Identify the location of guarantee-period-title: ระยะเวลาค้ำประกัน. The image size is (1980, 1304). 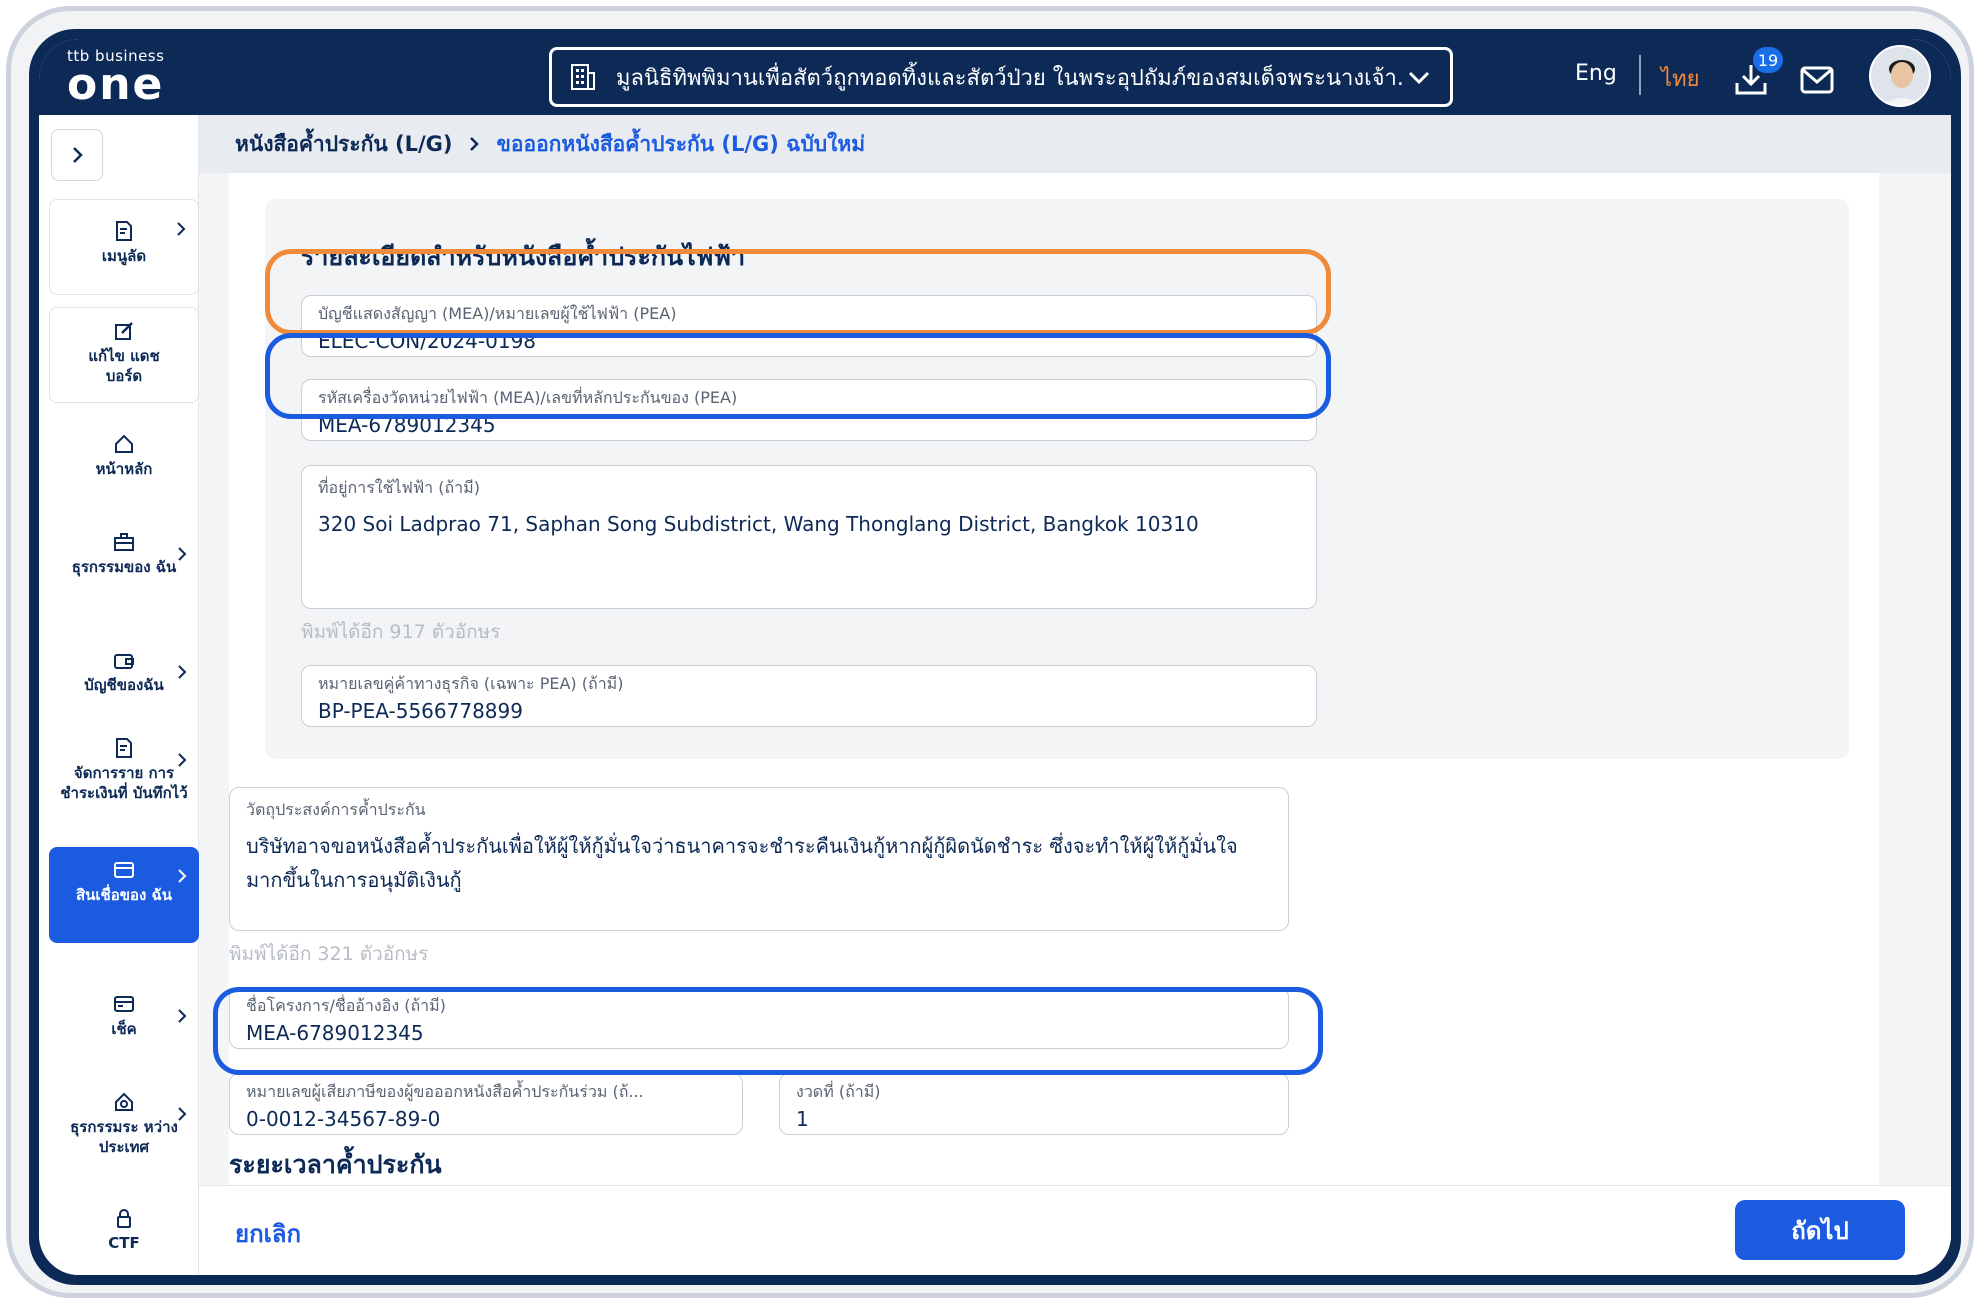
(335, 1164).